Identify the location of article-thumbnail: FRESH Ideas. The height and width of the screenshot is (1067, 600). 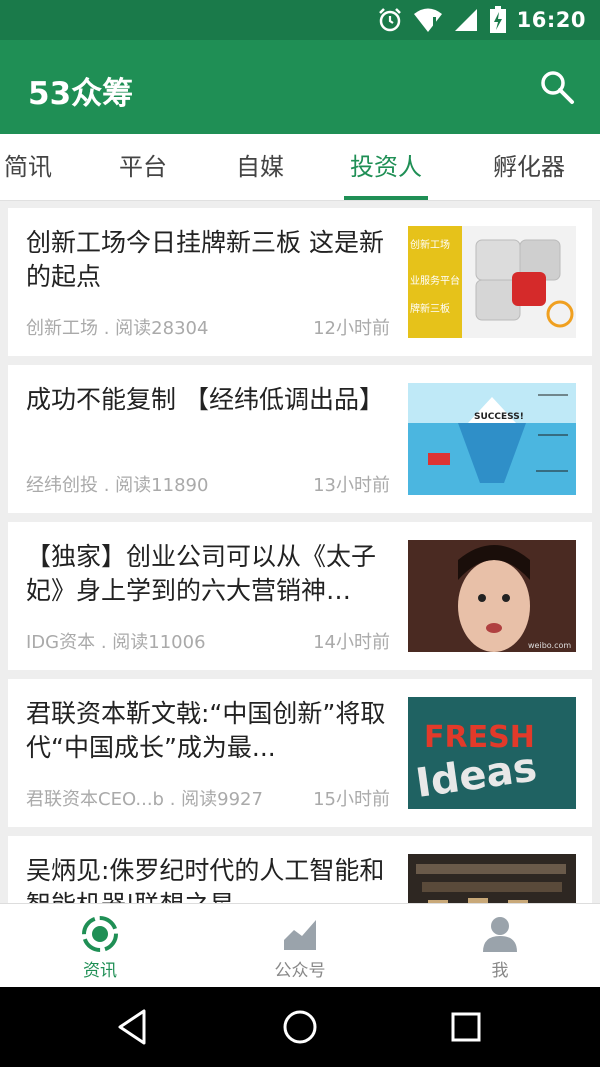
(492, 753).